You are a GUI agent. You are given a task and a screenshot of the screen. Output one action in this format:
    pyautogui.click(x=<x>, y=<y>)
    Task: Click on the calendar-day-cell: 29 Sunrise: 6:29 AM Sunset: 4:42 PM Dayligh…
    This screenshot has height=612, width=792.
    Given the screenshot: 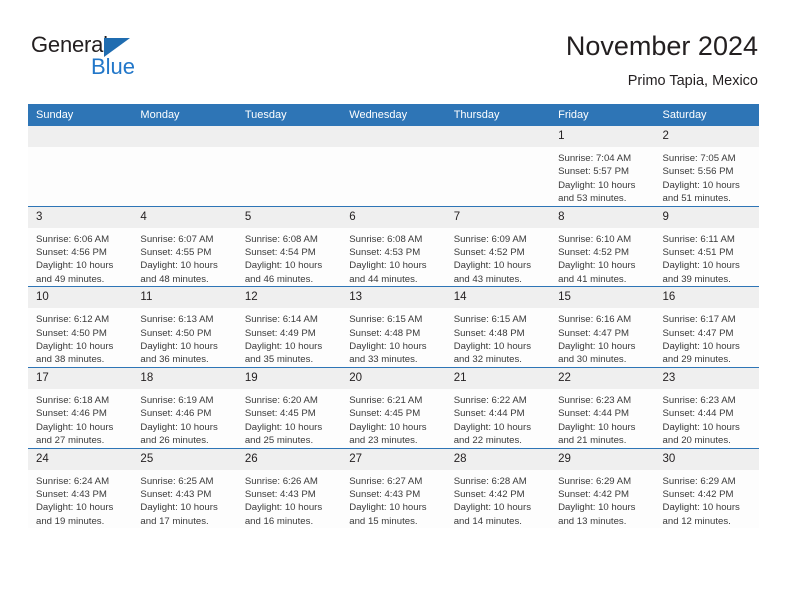 What is the action you would take?
    pyautogui.click(x=602, y=488)
    